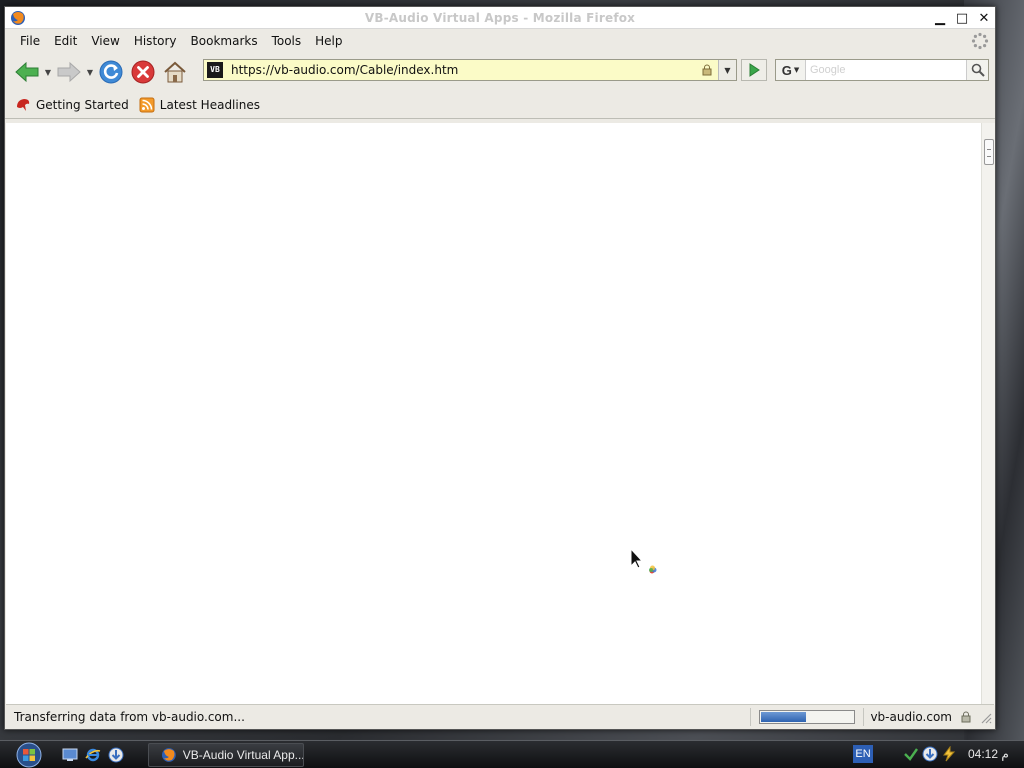  I want to click on maximize-button: □, so click(962, 18).